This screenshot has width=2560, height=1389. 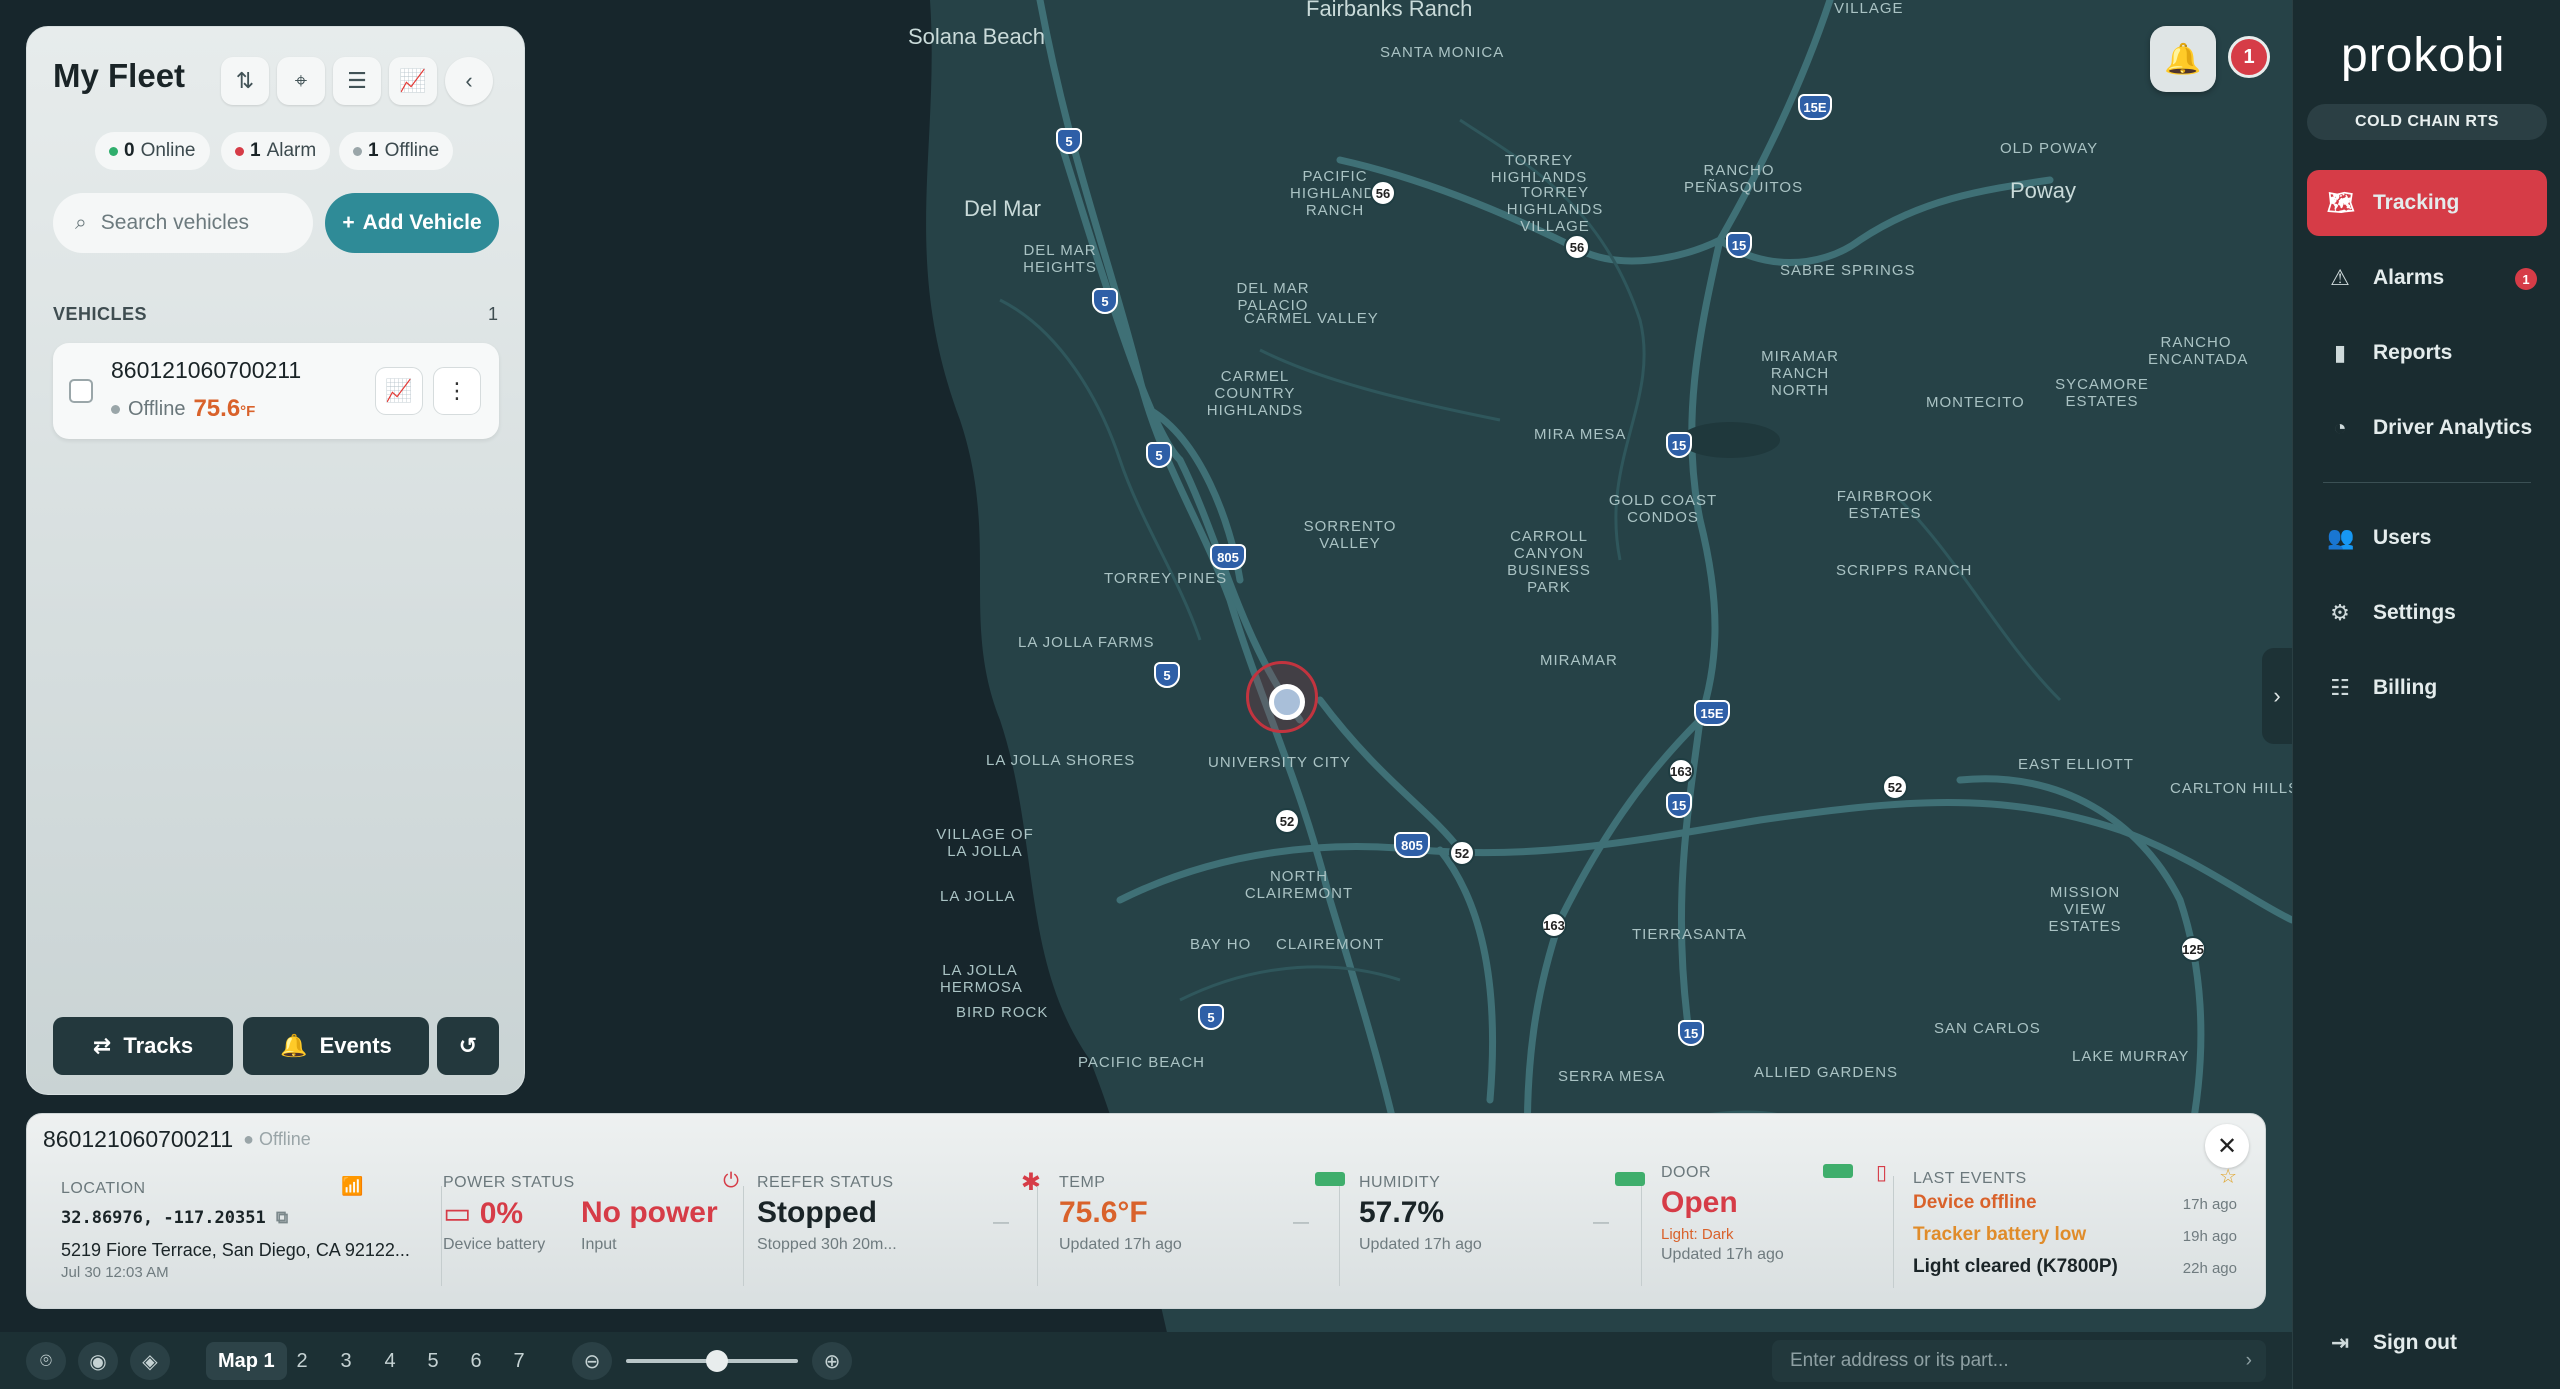 I want to click on map-tab-5: 5, so click(x=433, y=1361).